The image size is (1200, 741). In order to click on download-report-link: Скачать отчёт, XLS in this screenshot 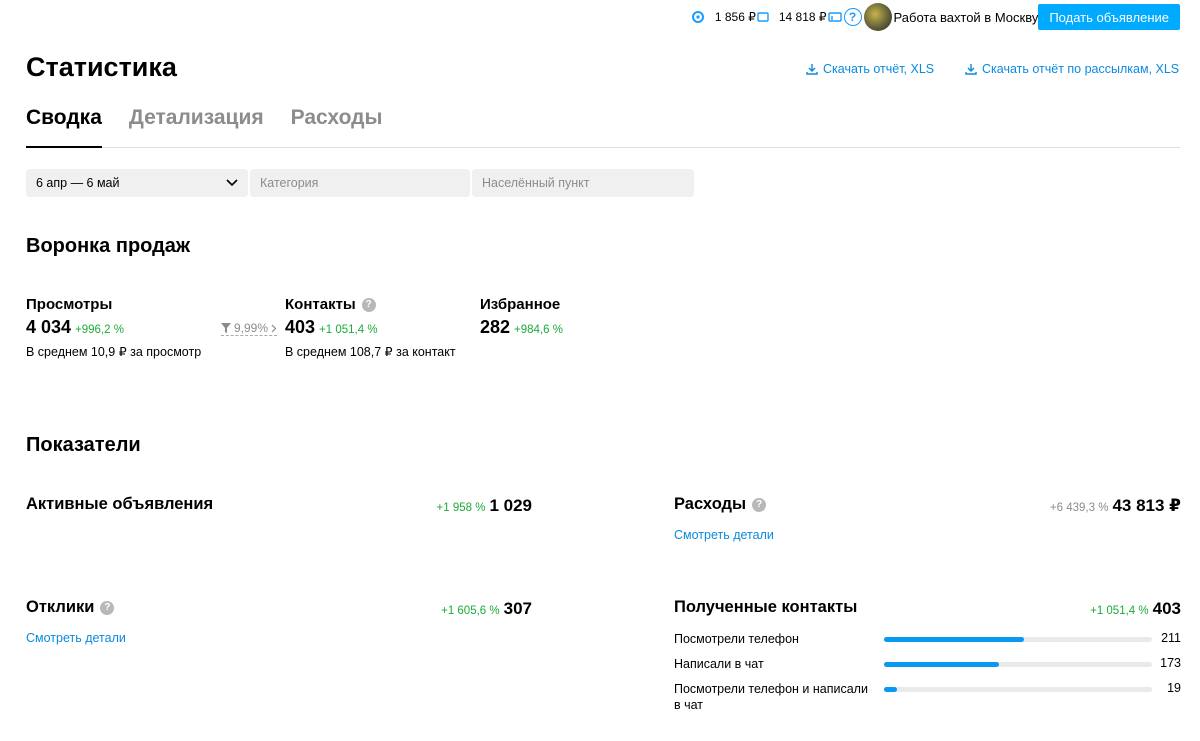, I will do `click(870, 69)`.